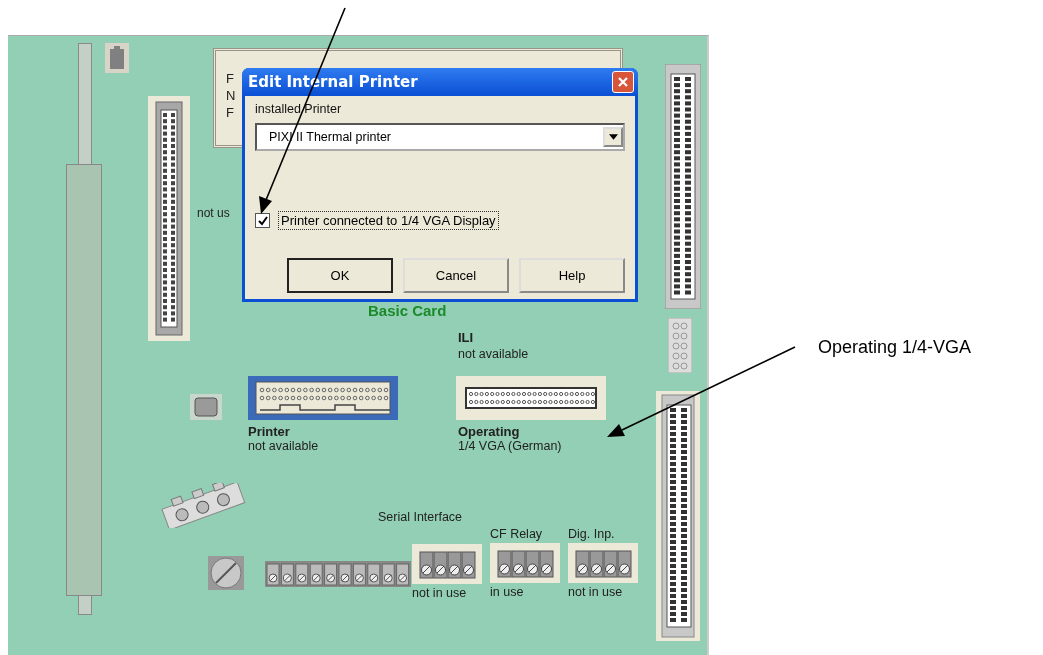 Image resolution: width=1043 pixels, height=655 pixels. I want to click on usb-port-icon, so click(206, 407).